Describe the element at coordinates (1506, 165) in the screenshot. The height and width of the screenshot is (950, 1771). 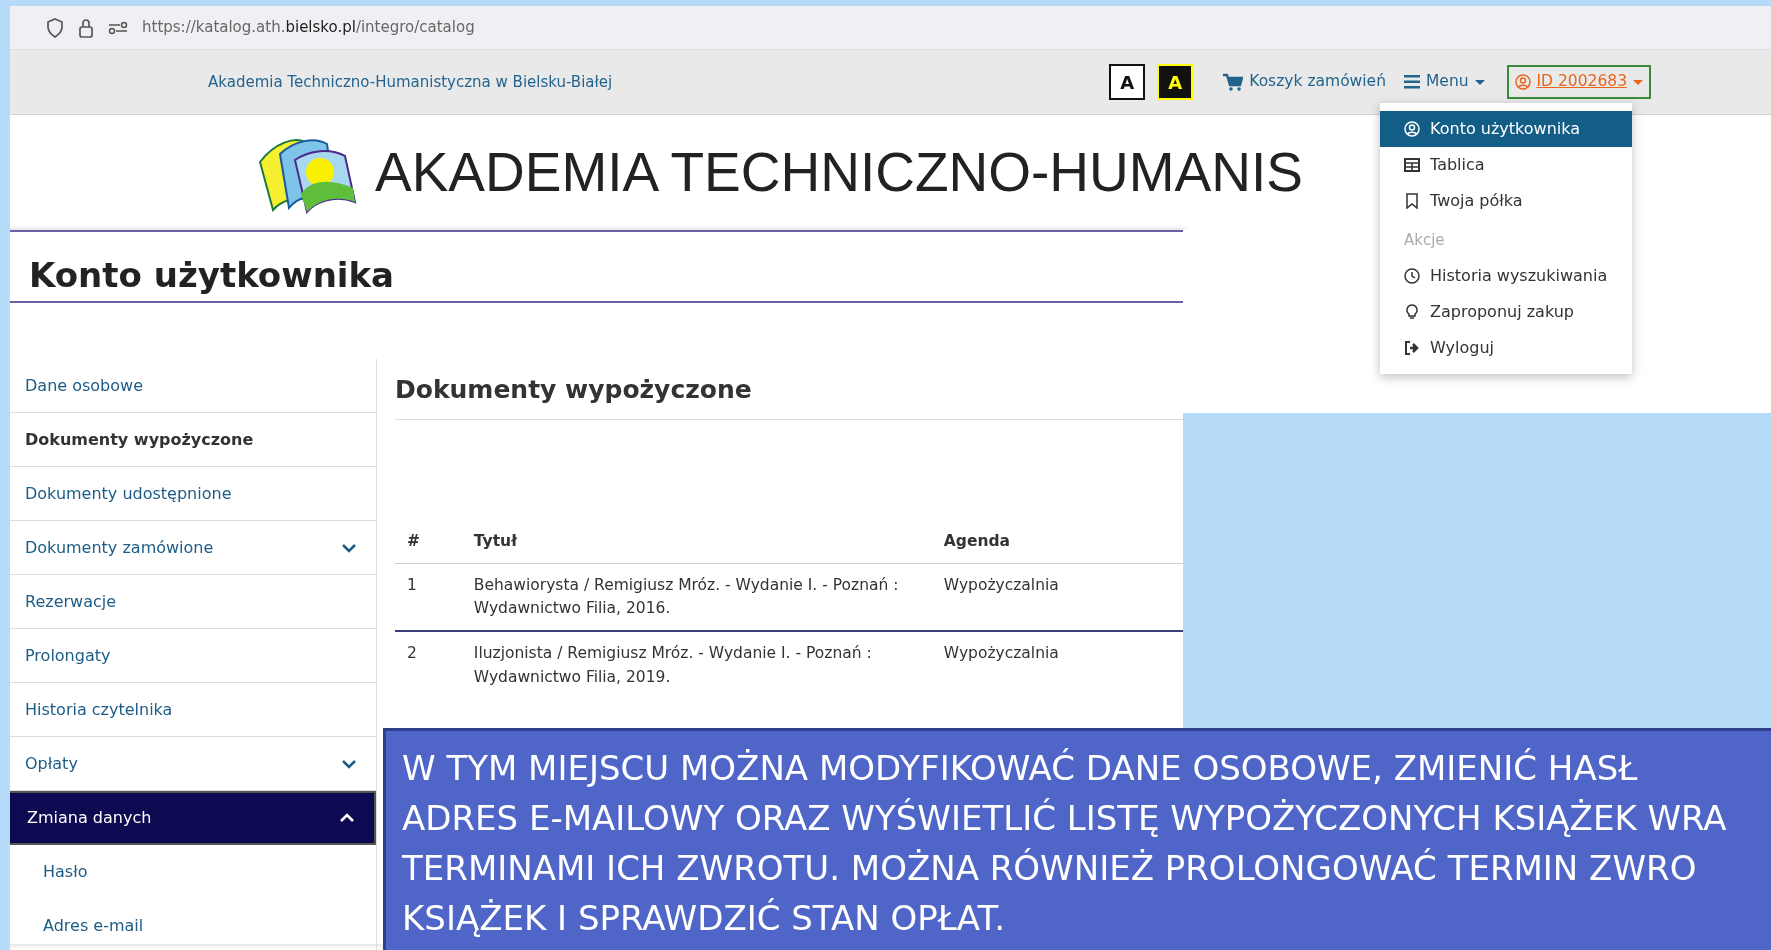
I see `menu-item: Tablica` at that location.